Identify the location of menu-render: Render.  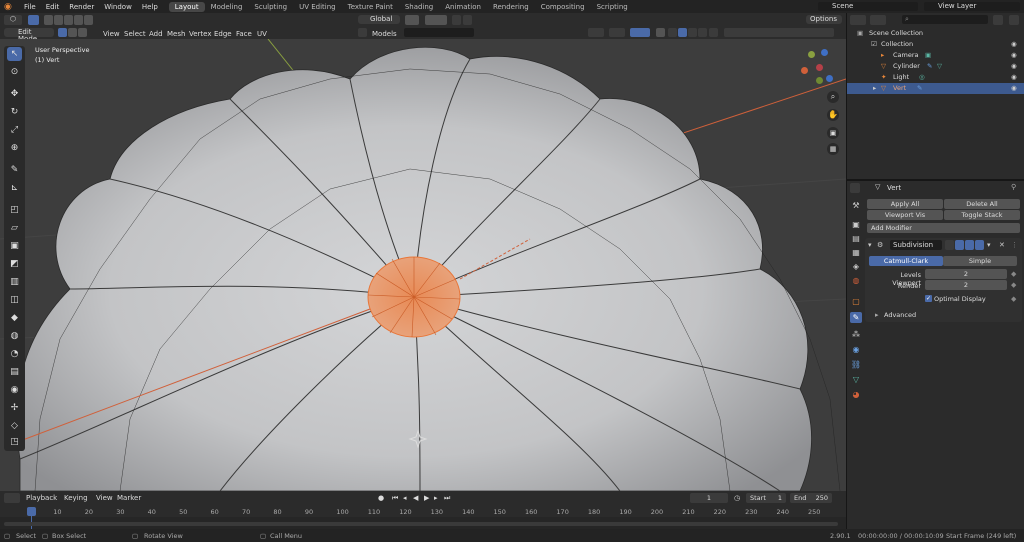
(81, 7).